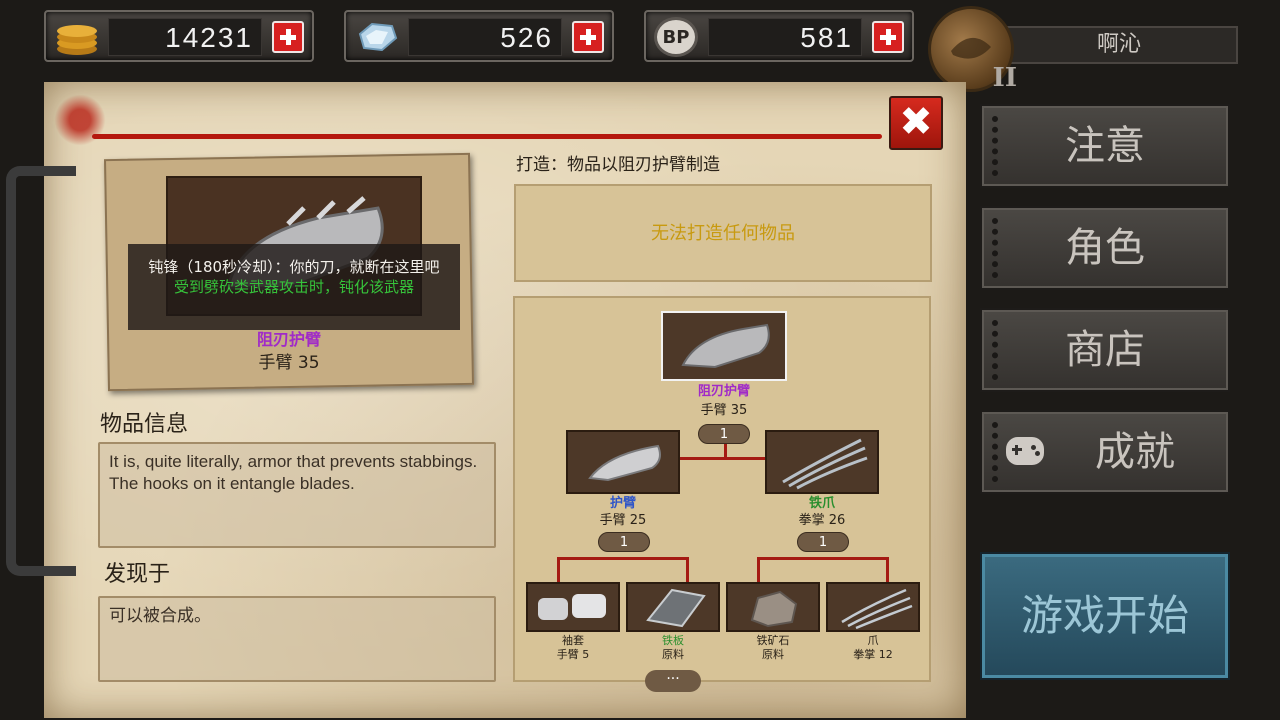 The image size is (1280, 720). What do you see at coordinates (588, 37) in the screenshot?
I see `add-diamonds-button` at bounding box center [588, 37].